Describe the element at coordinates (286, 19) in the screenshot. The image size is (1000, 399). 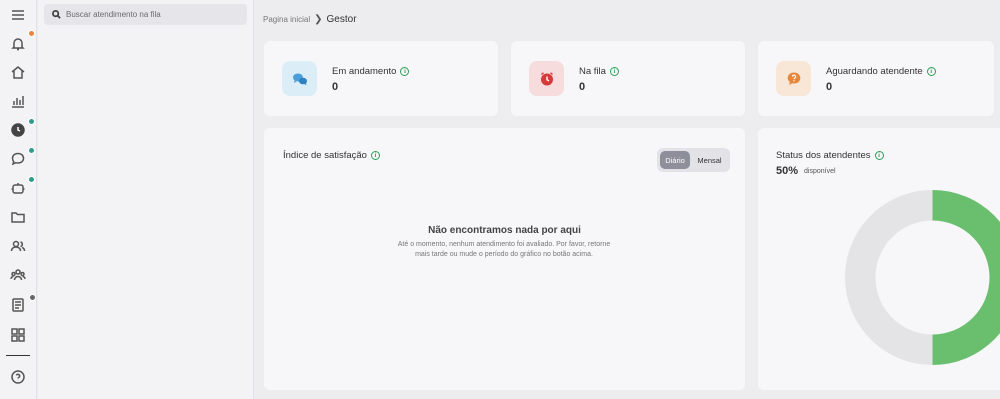
I see `breadcrumb-home: Pagina inicial` at that location.